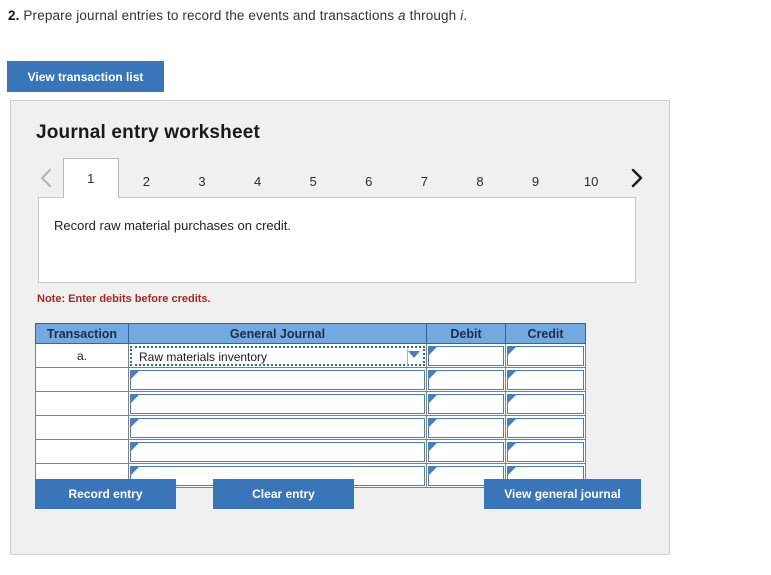 The image size is (771, 575). What do you see at coordinates (402, 15) in the screenshot?
I see `question-italic-a: a` at bounding box center [402, 15].